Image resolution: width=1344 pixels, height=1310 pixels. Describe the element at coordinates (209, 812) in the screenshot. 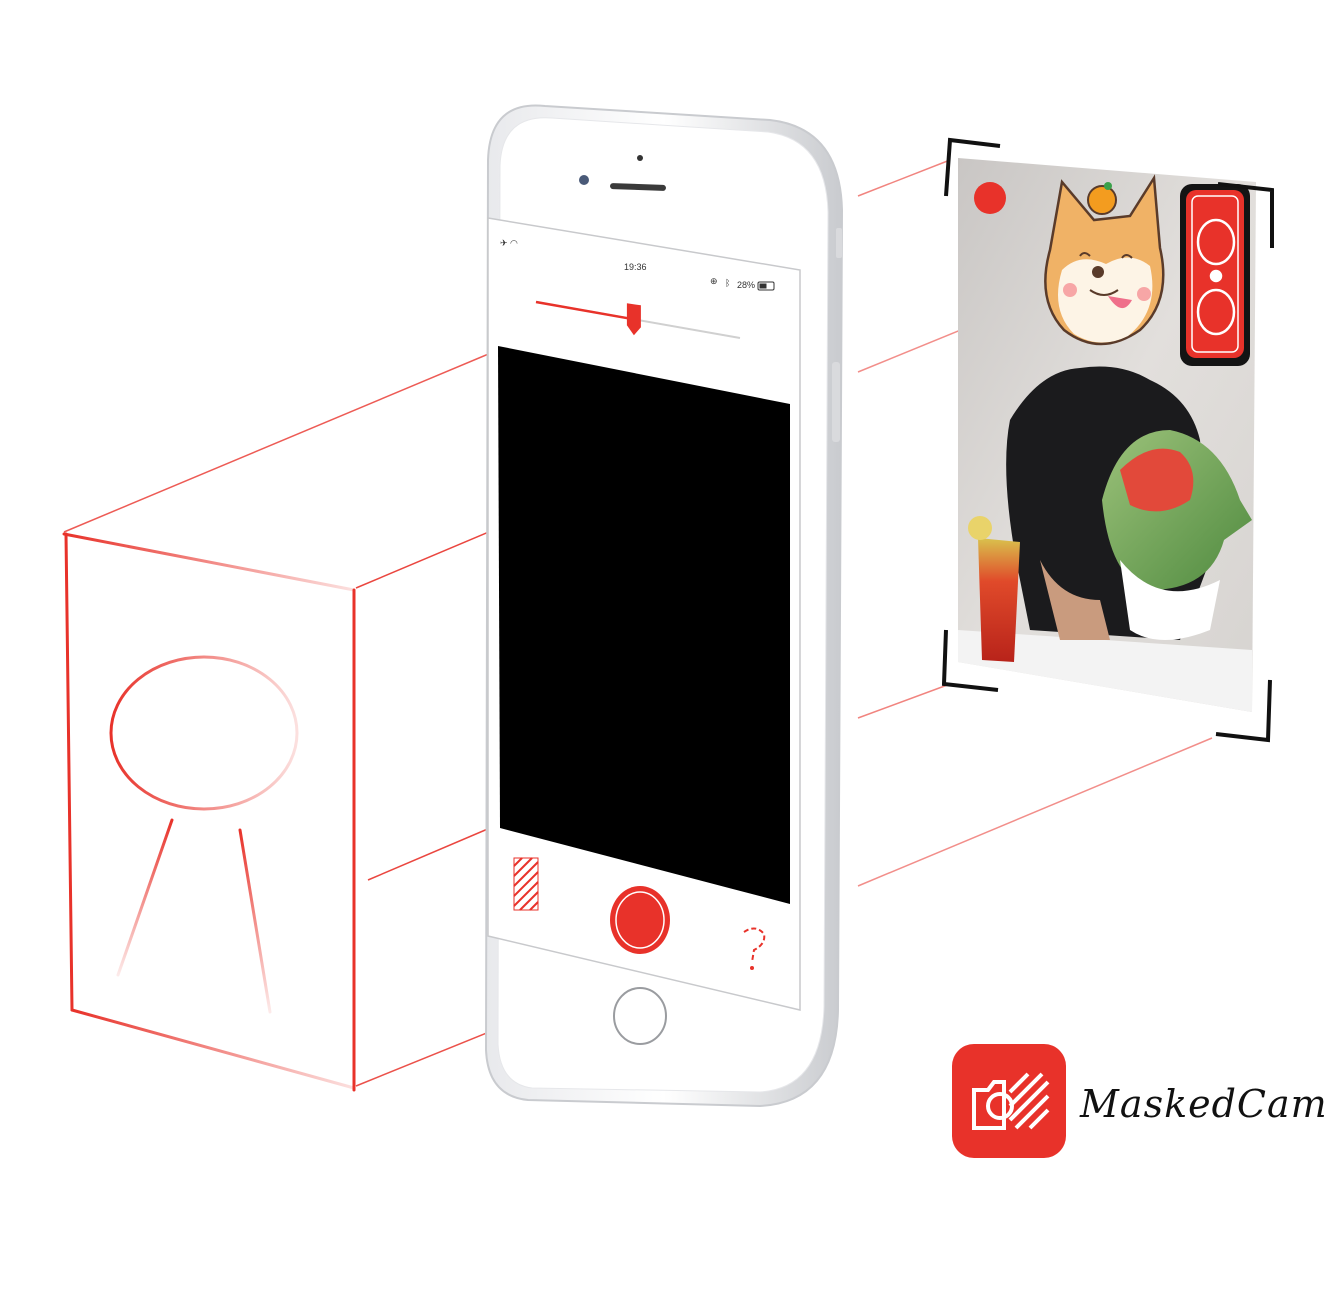

I see `camera-box-illustration` at that location.